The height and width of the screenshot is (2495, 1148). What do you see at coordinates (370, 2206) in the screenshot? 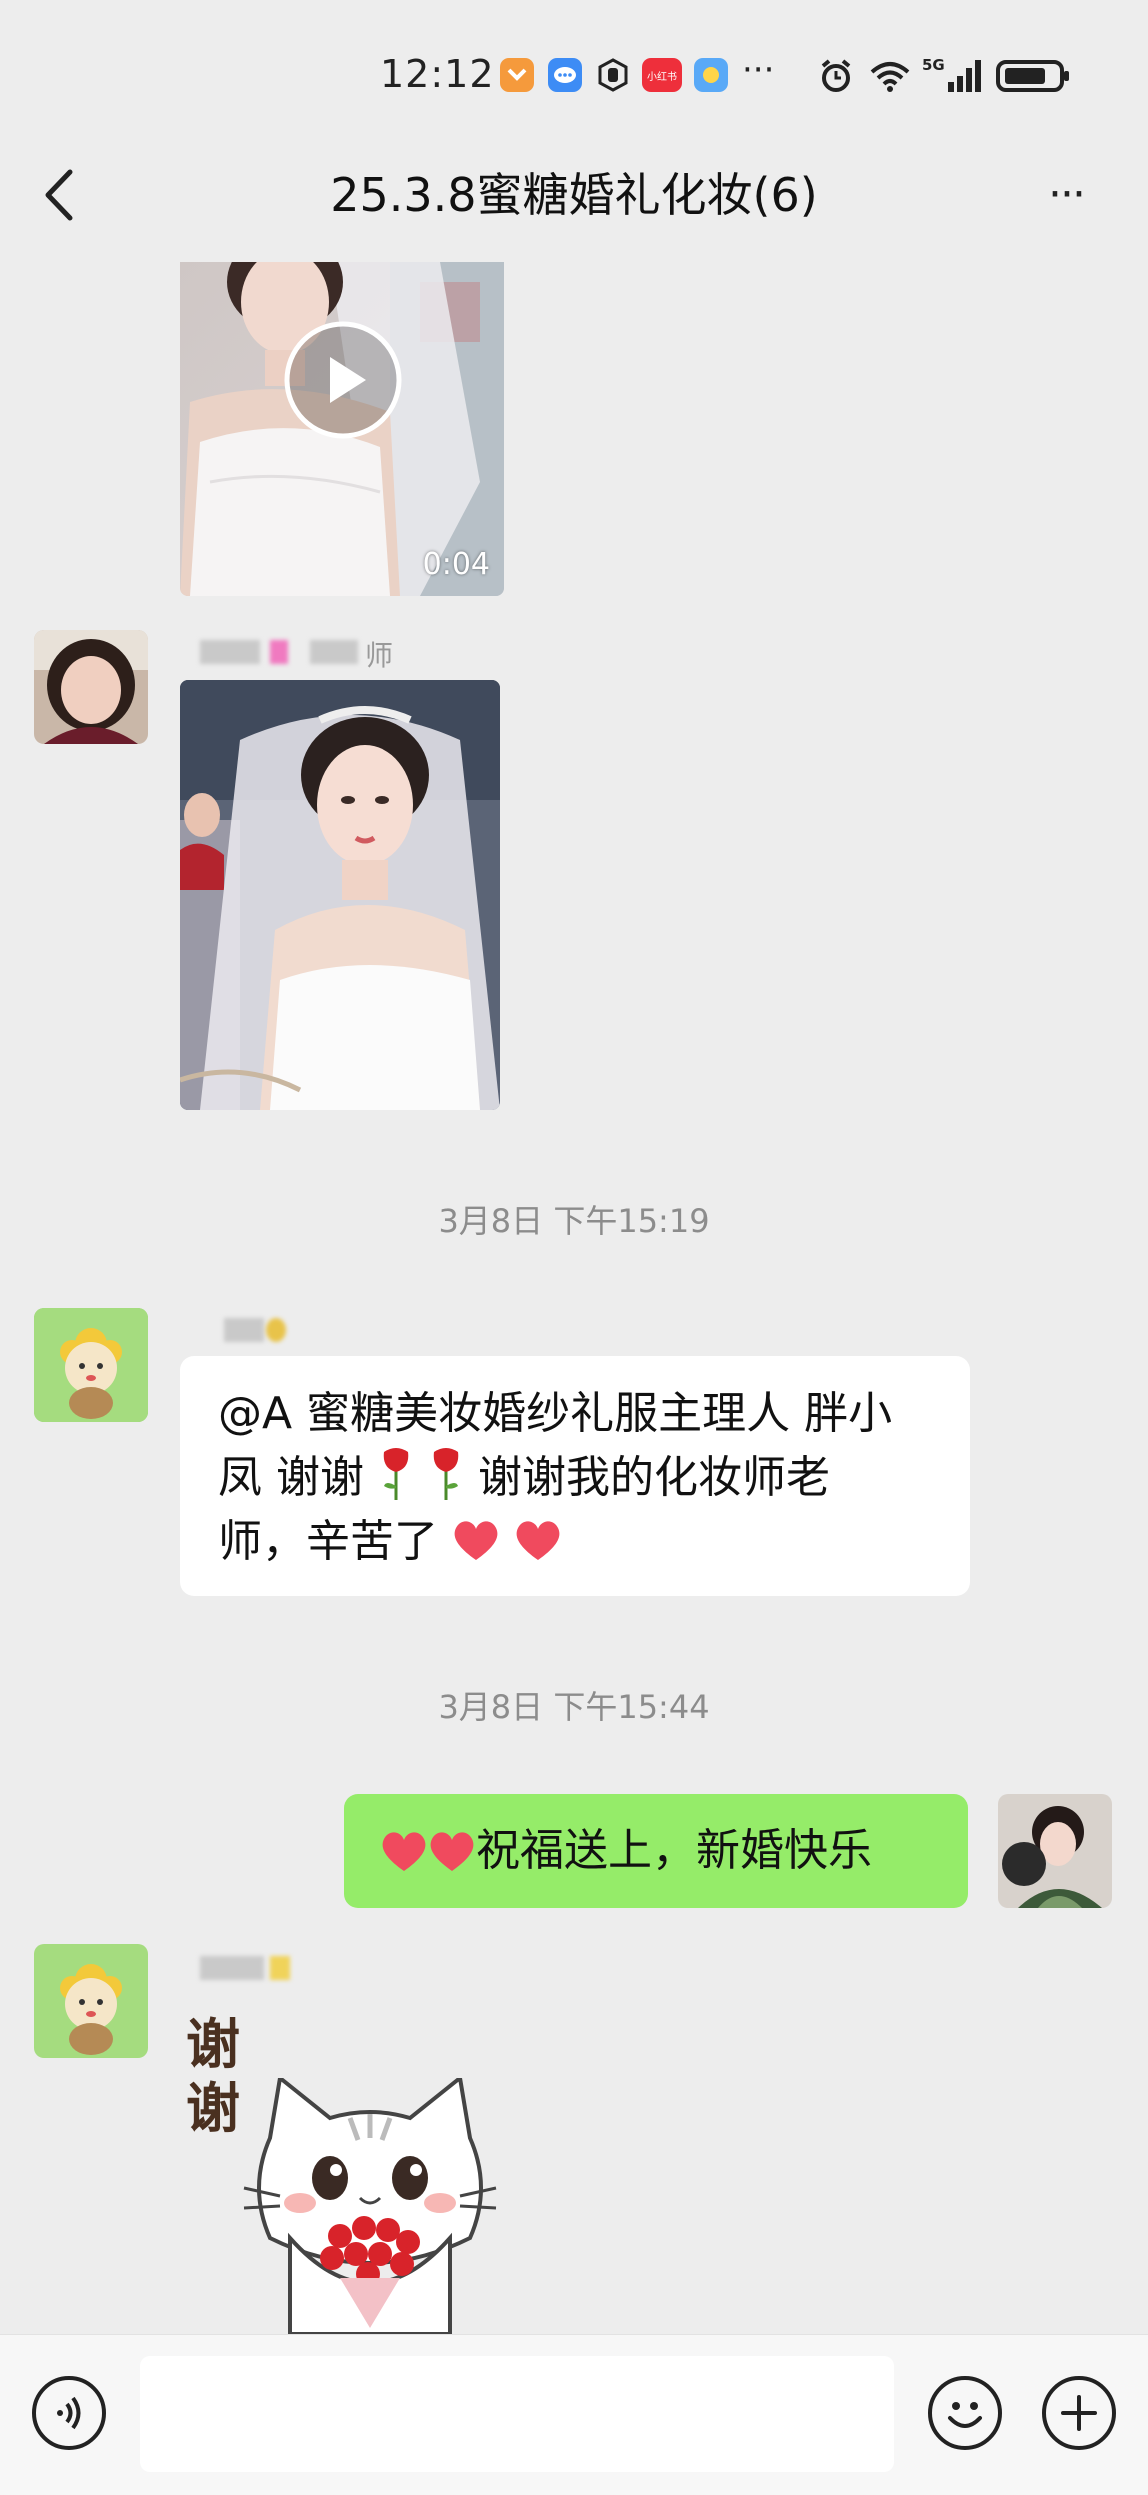
I see `cat-sticker` at bounding box center [370, 2206].